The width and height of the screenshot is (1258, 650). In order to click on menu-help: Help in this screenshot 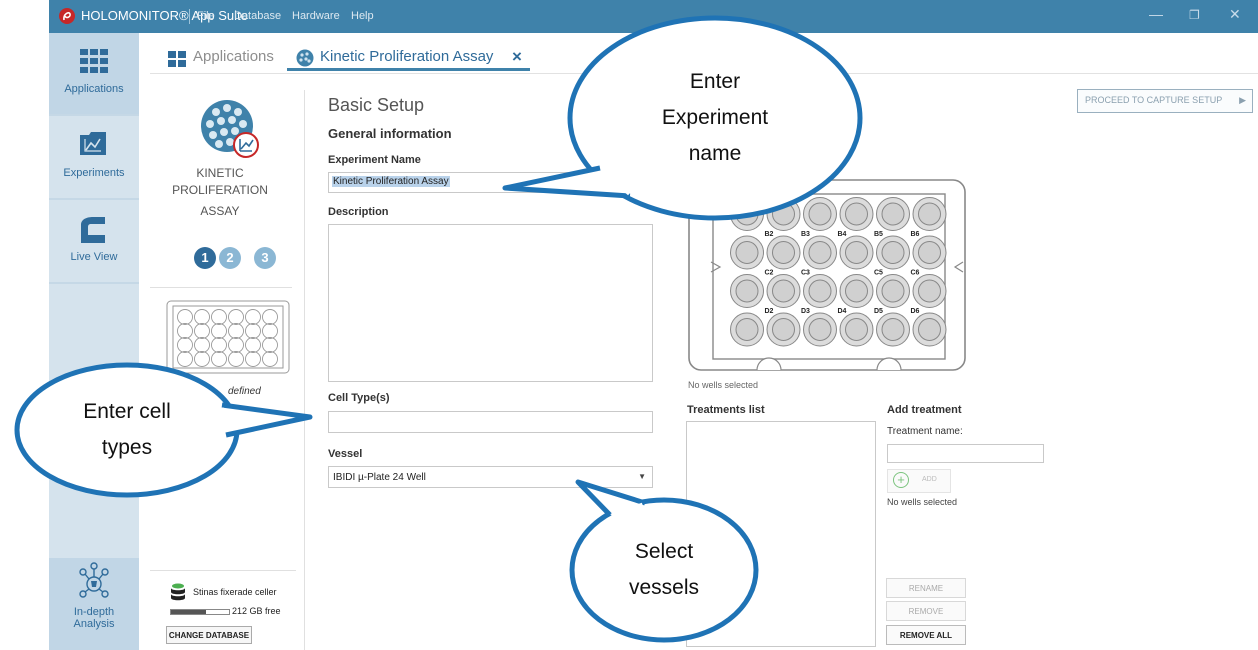, I will do `click(362, 16)`.